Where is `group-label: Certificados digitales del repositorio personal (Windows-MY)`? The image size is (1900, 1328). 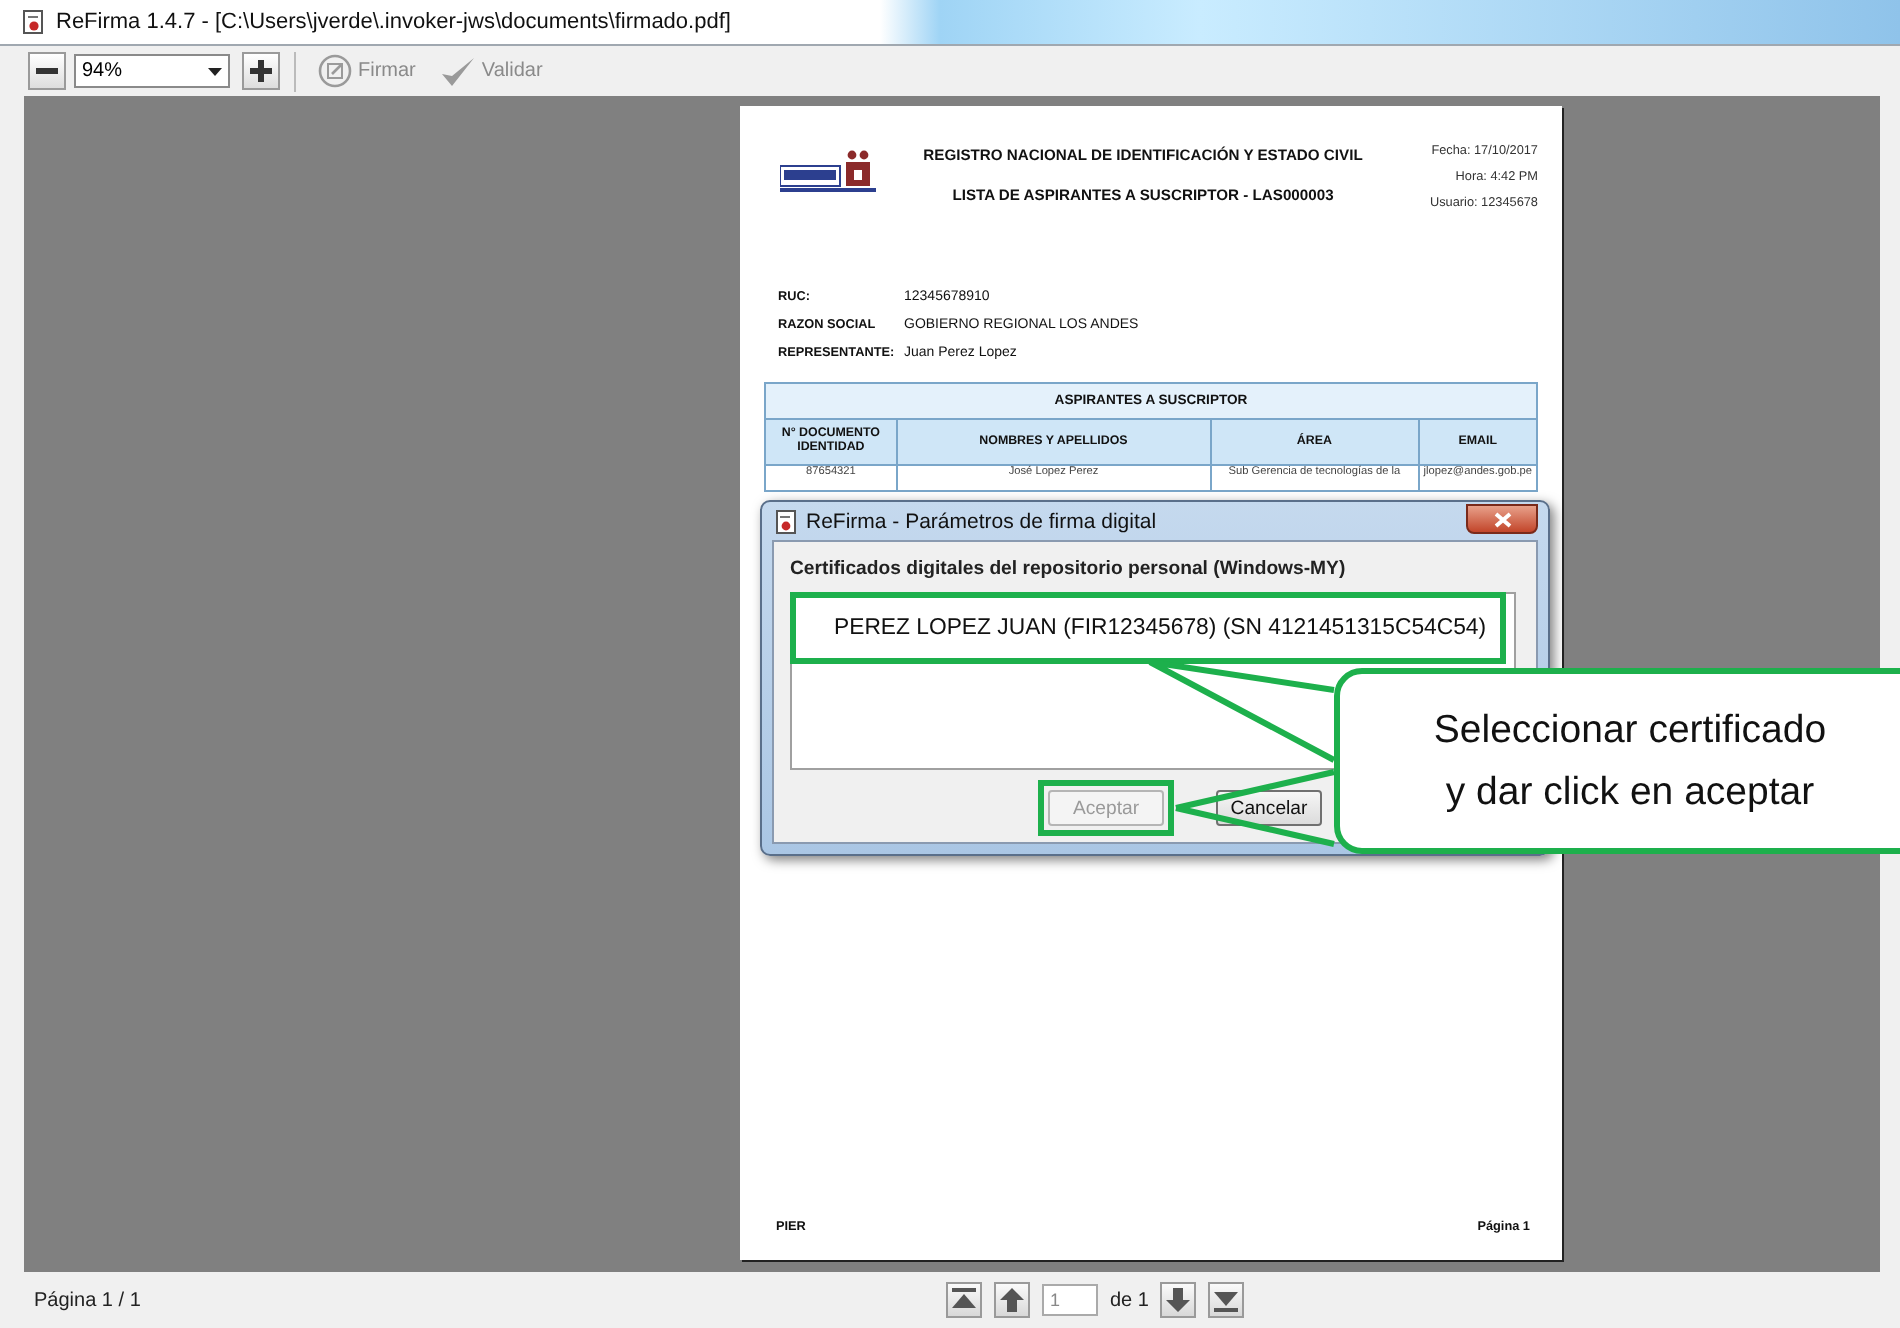 group-label: Certificados digitales del repositorio personal (Windows-MY) is located at coordinates (1069, 569).